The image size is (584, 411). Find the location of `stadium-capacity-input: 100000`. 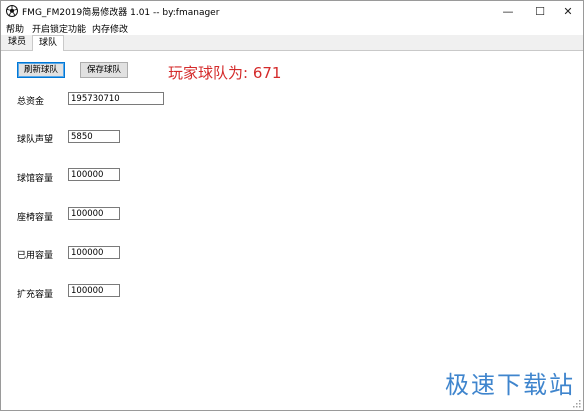

stadium-capacity-input: 100000 is located at coordinates (94, 174).